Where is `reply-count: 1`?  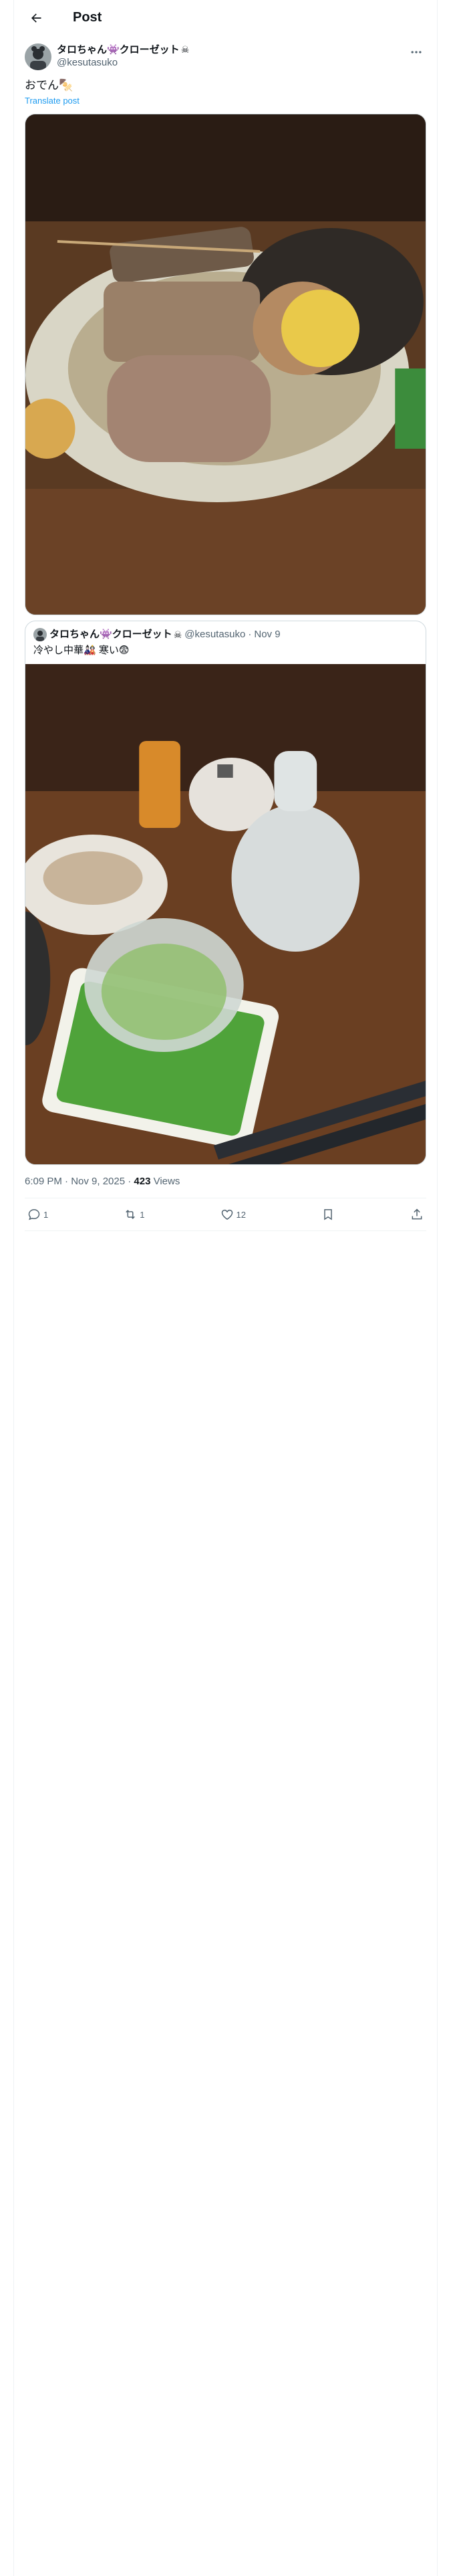 reply-count: 1 is located at coordinates (46, 1214).